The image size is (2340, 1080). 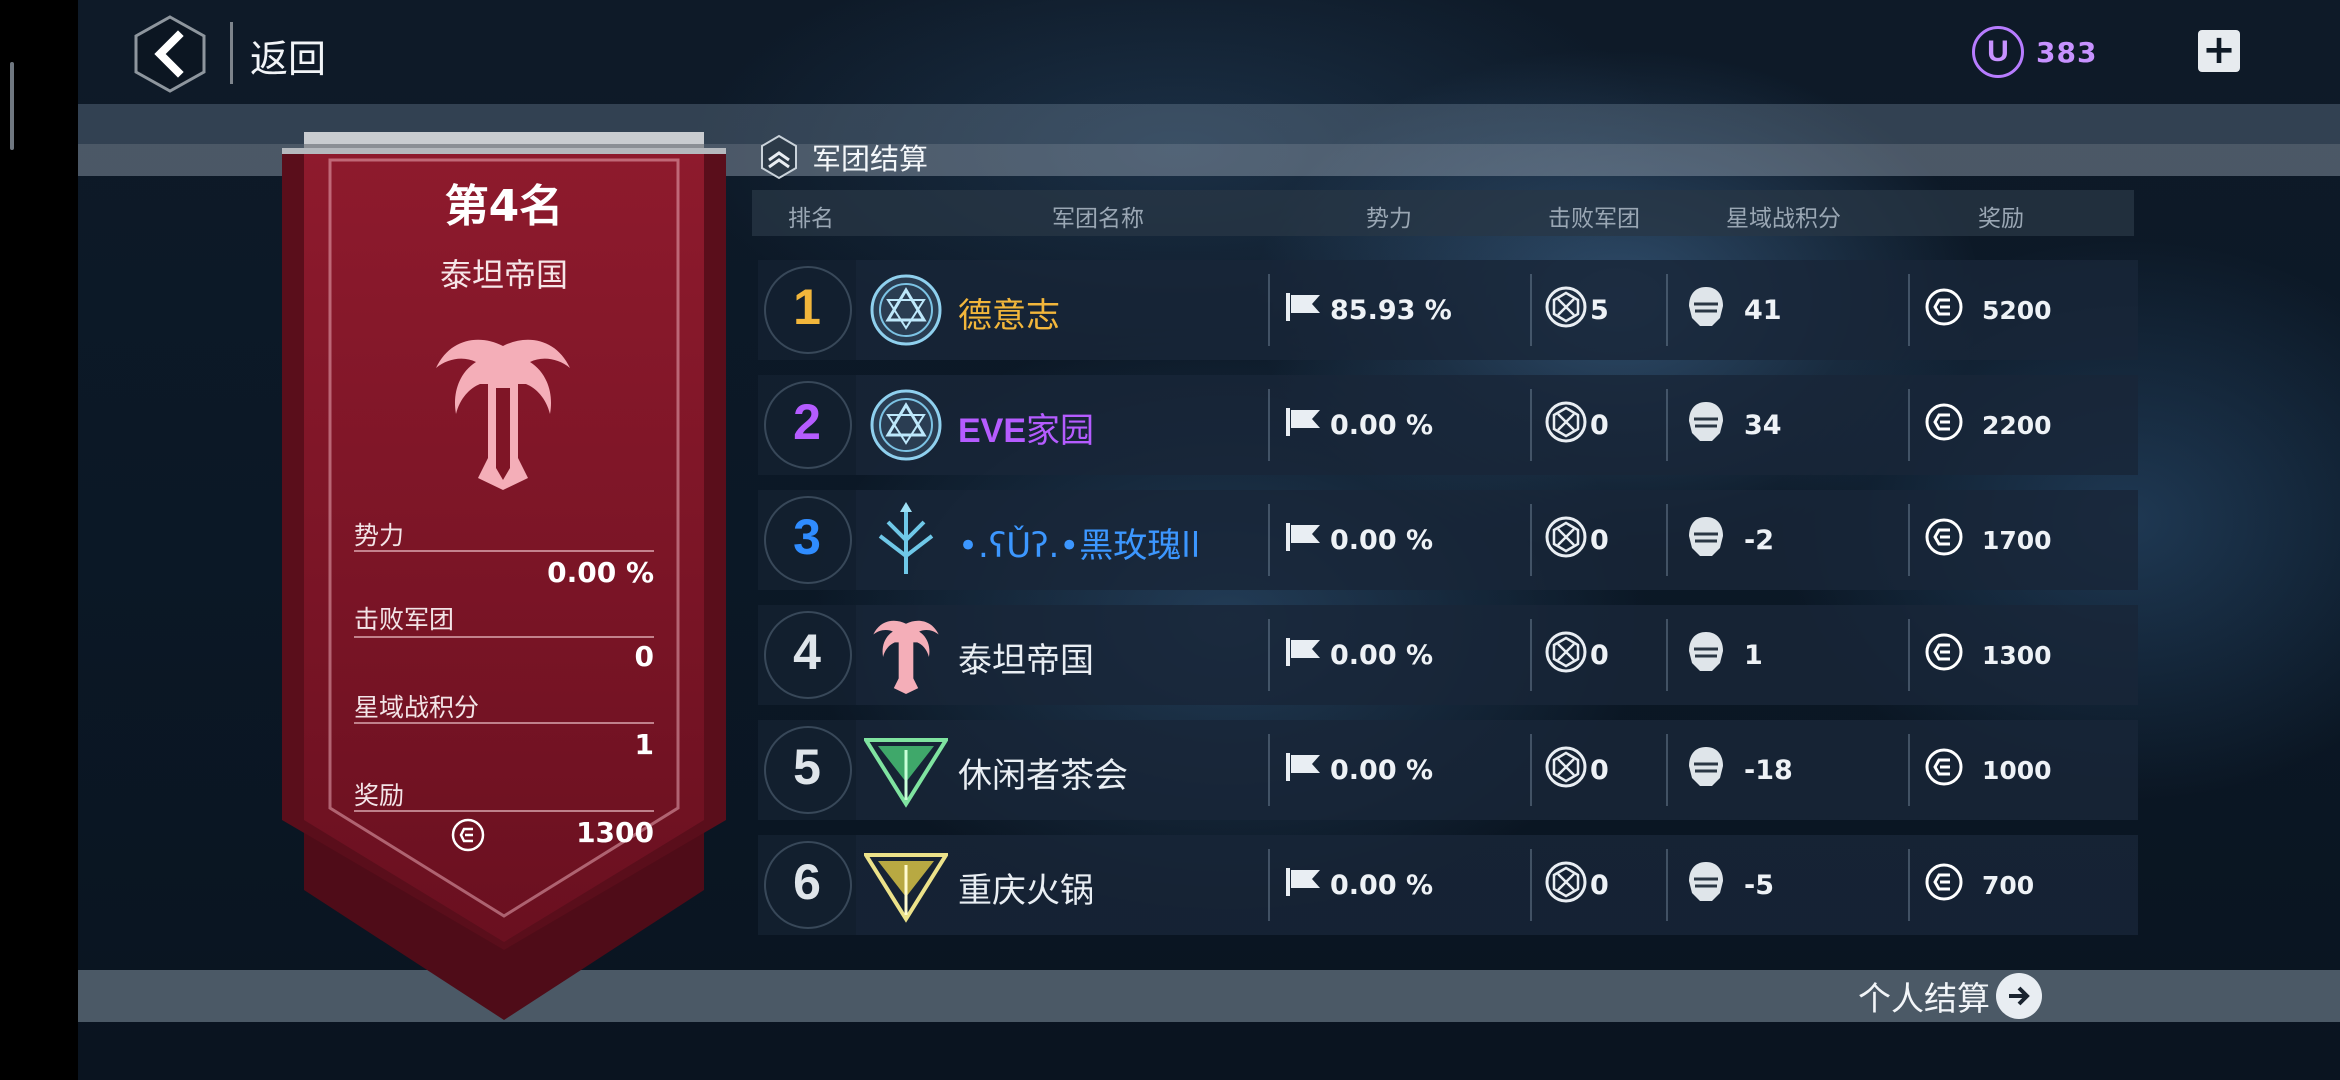 What do you see at coordinates (811, 219) in the screenshot?
I see `col-rank: 排名` at bounding box center [811, 219].